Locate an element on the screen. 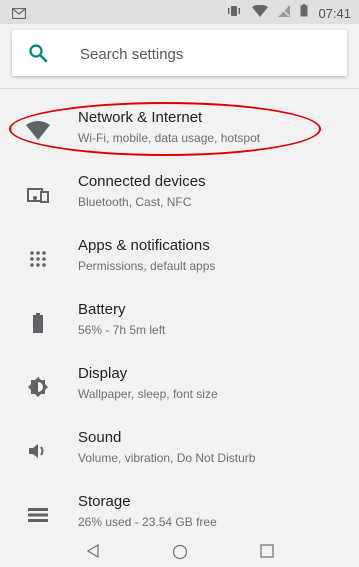  search-bar is located at coordinates (179, 54).